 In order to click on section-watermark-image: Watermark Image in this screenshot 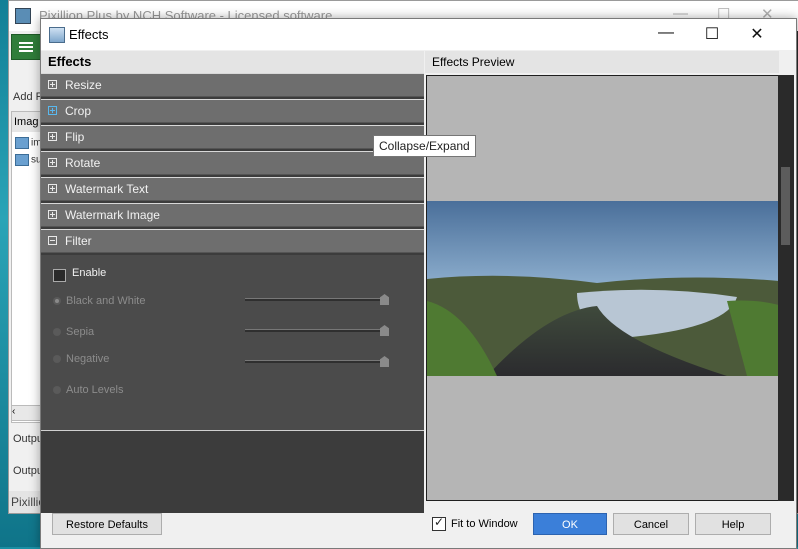, I will do `click(232, 215)`.